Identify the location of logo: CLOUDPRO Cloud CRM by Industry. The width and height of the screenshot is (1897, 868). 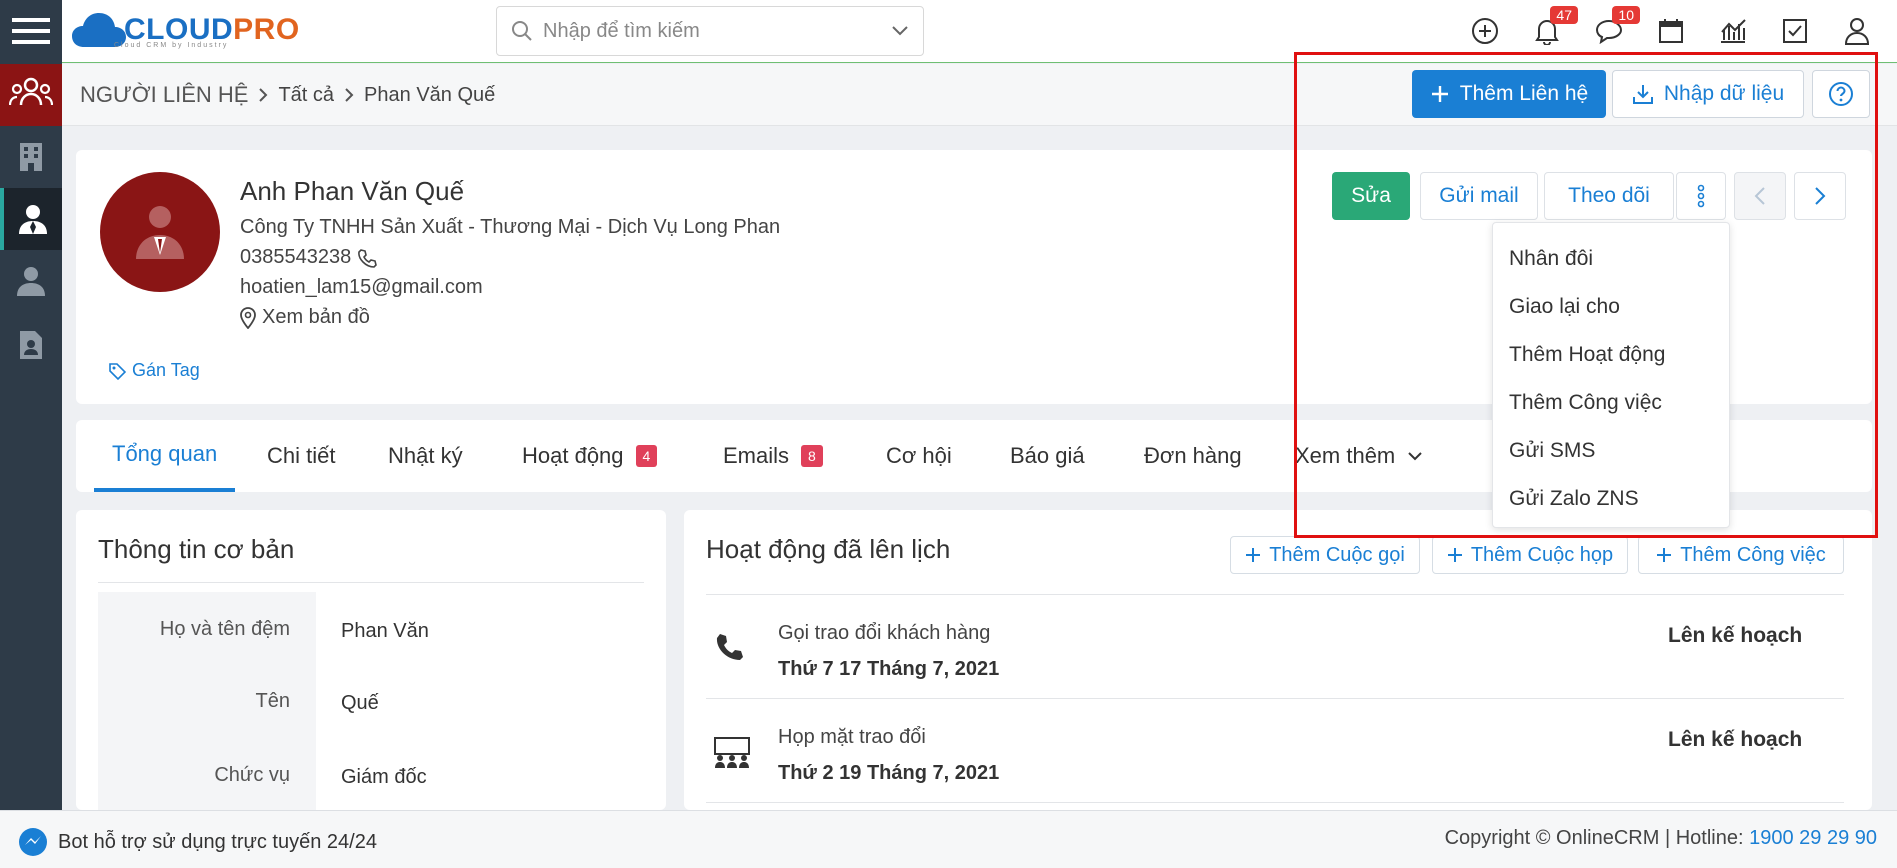
(185, 30).